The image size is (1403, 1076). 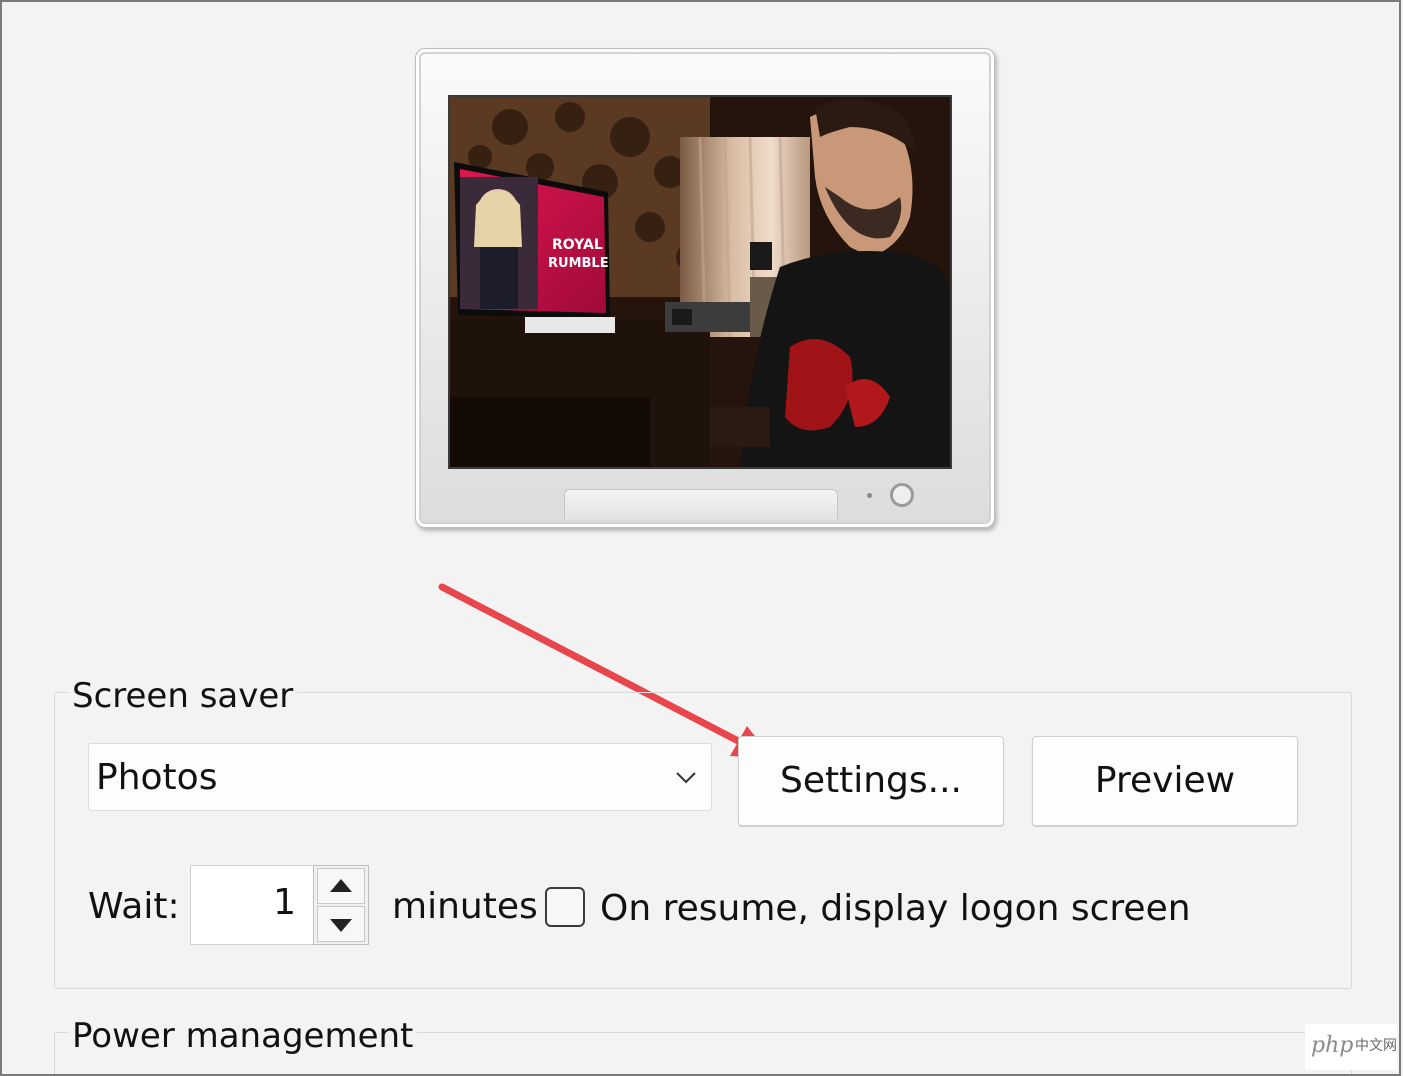 What do you see at coordinates (400, 777) in the screenshot?
I see `screen-saver-dropdown: Photos` at bounding box center [400, 777].